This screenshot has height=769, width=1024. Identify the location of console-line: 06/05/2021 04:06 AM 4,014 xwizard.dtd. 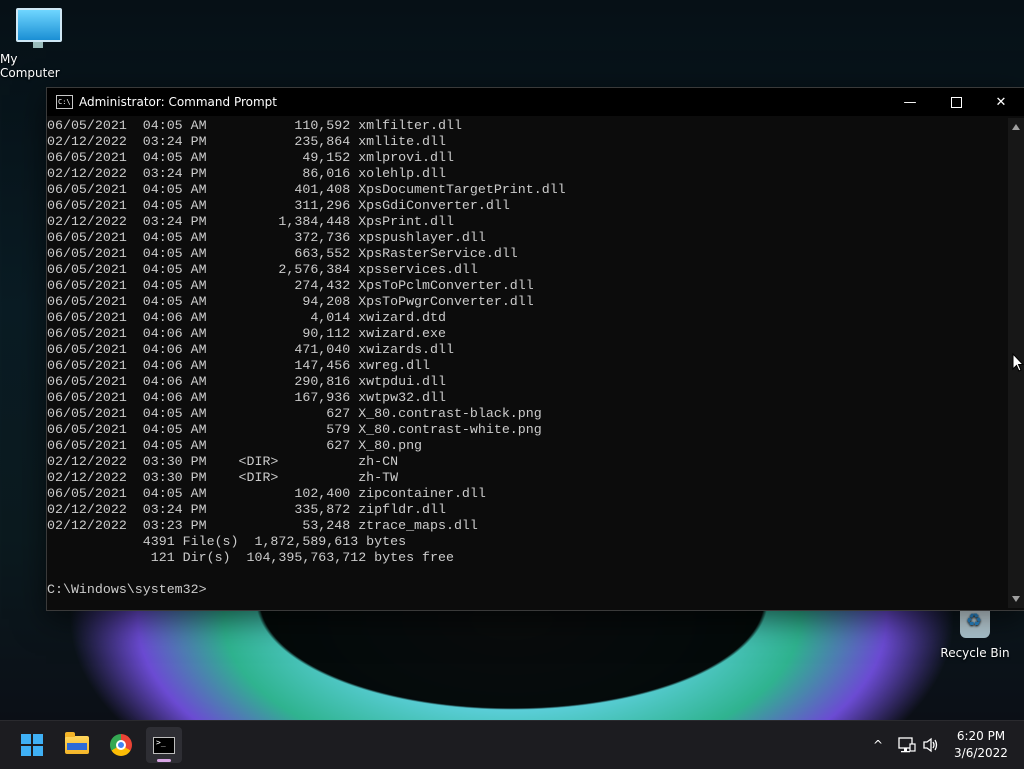
(246, 317).